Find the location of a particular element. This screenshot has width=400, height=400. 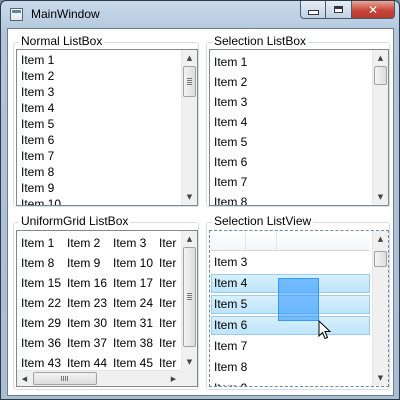

listview-item: Item 8 is located at coordinates (230, 367).